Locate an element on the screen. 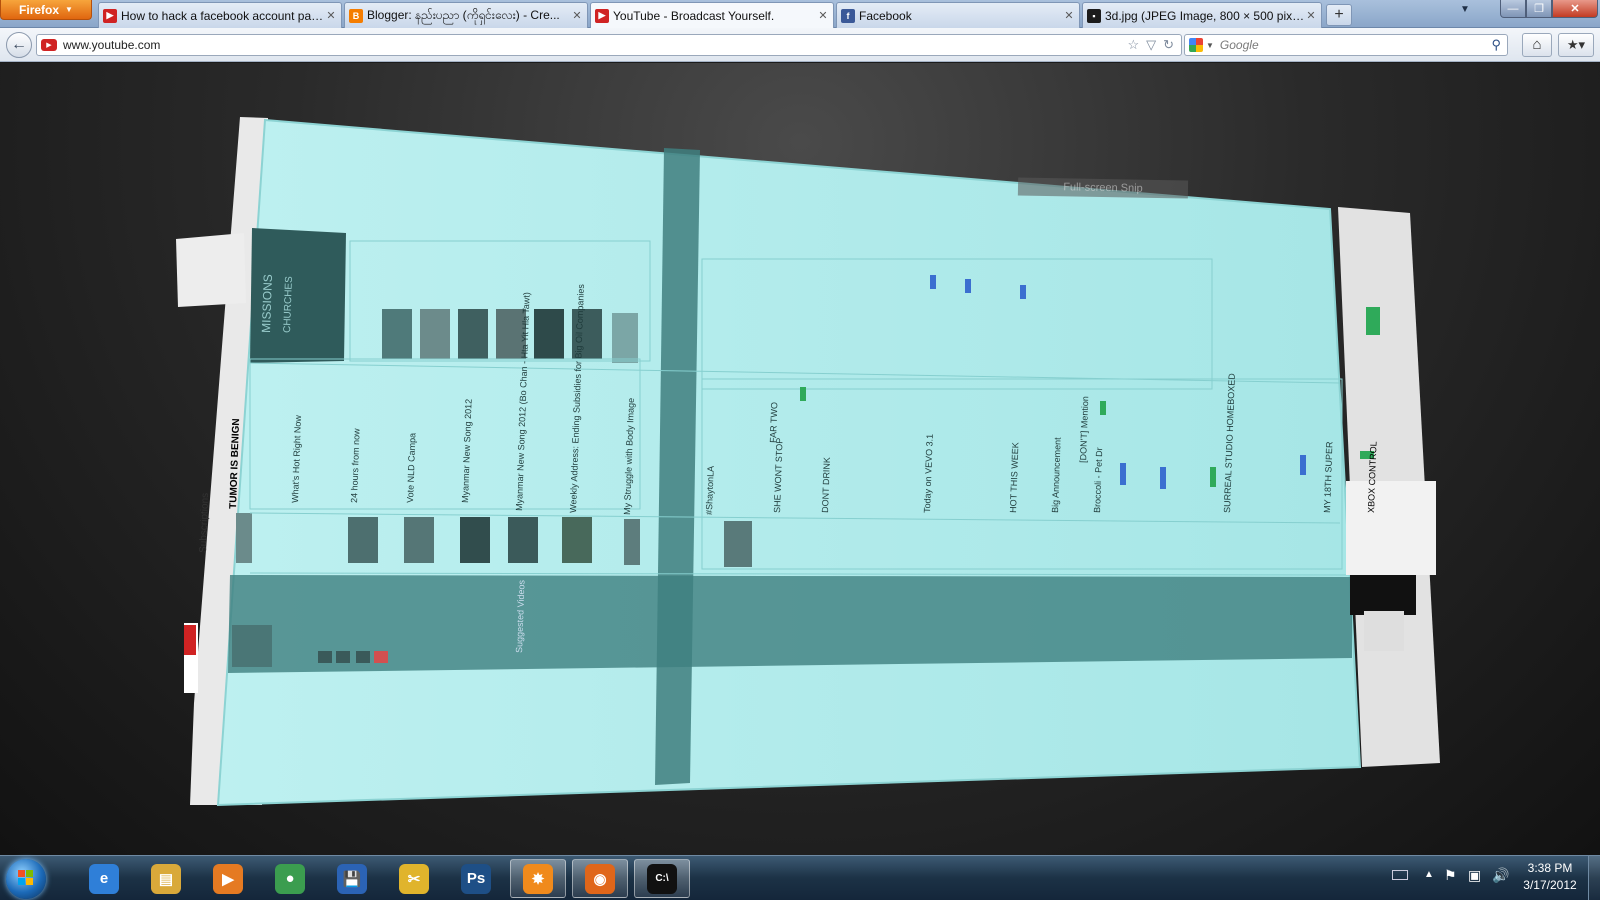  clock-time: 3:38 PM is located at coordinates (1550, 868).